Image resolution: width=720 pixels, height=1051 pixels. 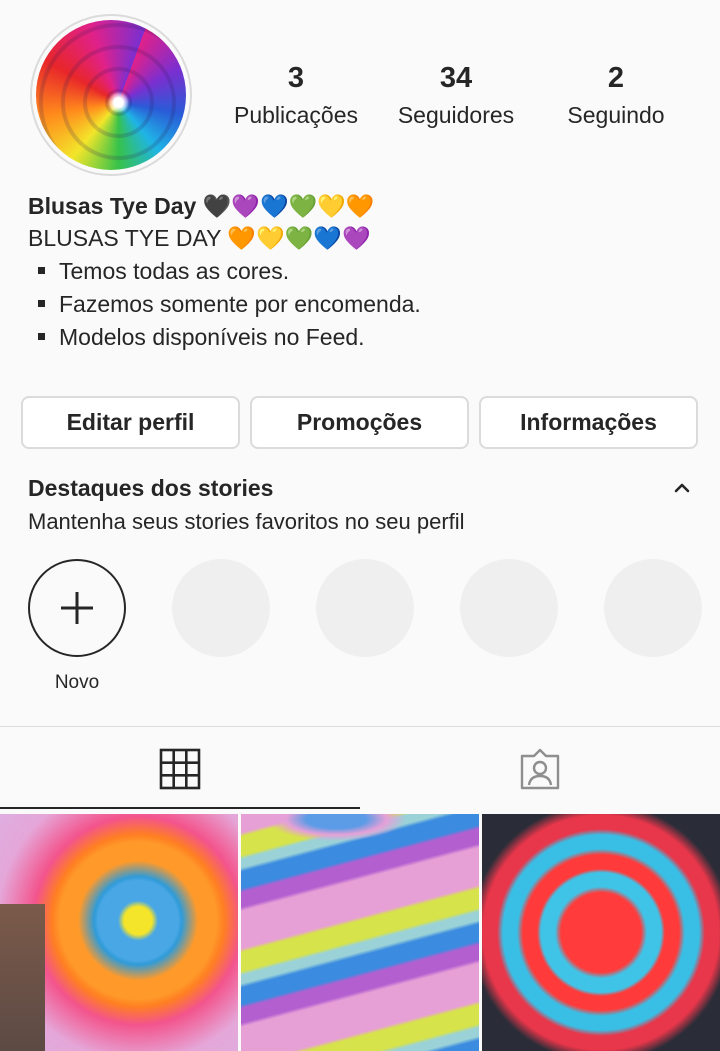 I want to click on stat-posts-value: 3, so click(x=296, y=78).